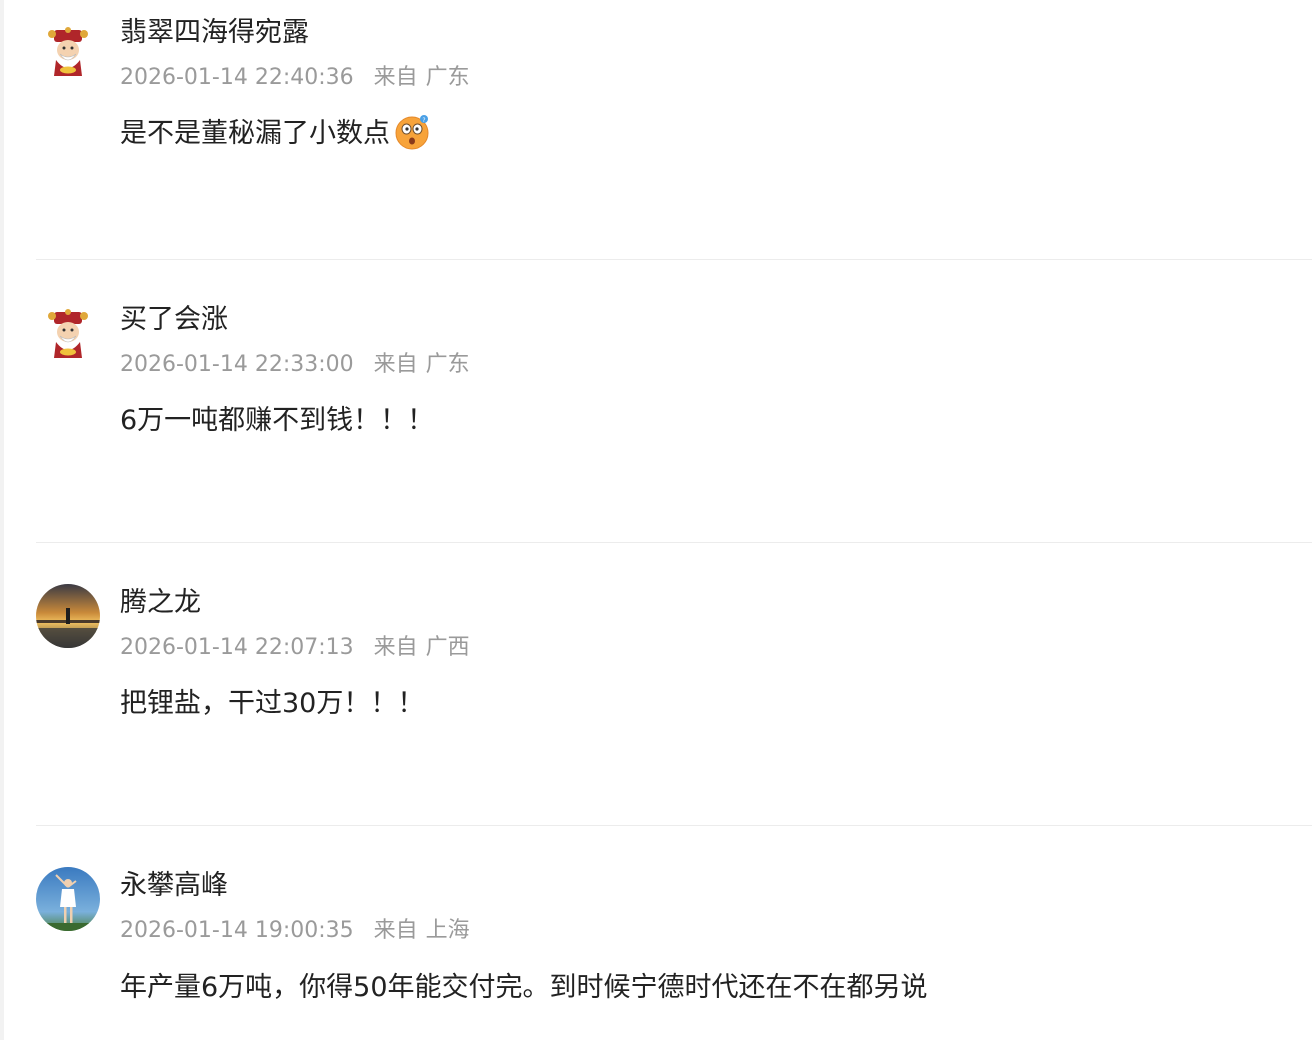 The image size is (1312, 1040). I want to click on comment-content: 6万一吨都赚不到钱！！！, so click(277, 421).